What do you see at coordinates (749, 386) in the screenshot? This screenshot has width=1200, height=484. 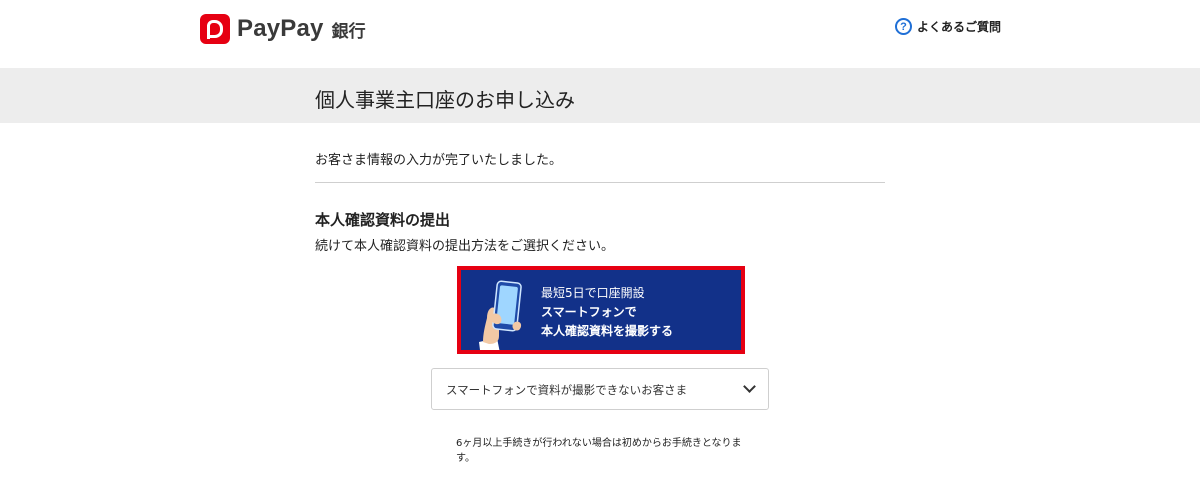 I see `chevron-down-icon` at bounding box center [749, 386].